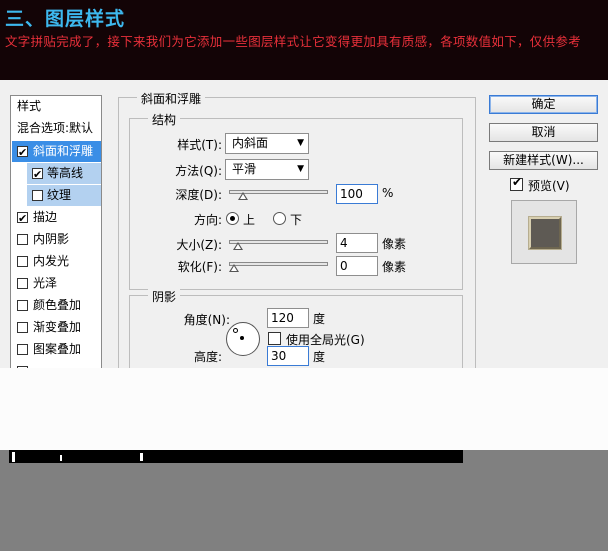 This screenshot has height=551, width=608. What do you see at coordinates (45, 217) in the screenshot?
I see `style-item-label: 描边` at bounding box center [45, 217].